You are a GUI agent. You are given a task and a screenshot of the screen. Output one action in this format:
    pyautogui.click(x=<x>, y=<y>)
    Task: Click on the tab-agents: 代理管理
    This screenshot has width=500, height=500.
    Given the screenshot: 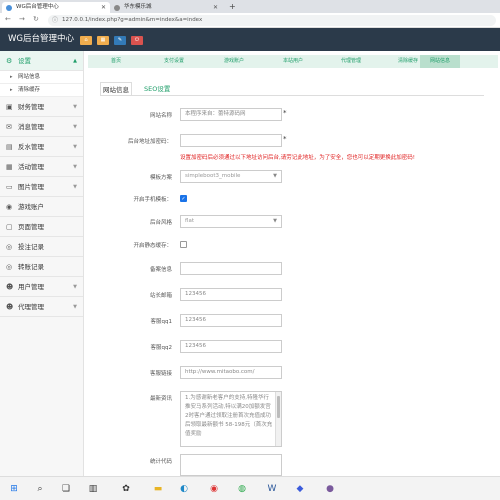 What is the action you would take?
    pyautogui.click(x=351, y=61)
    